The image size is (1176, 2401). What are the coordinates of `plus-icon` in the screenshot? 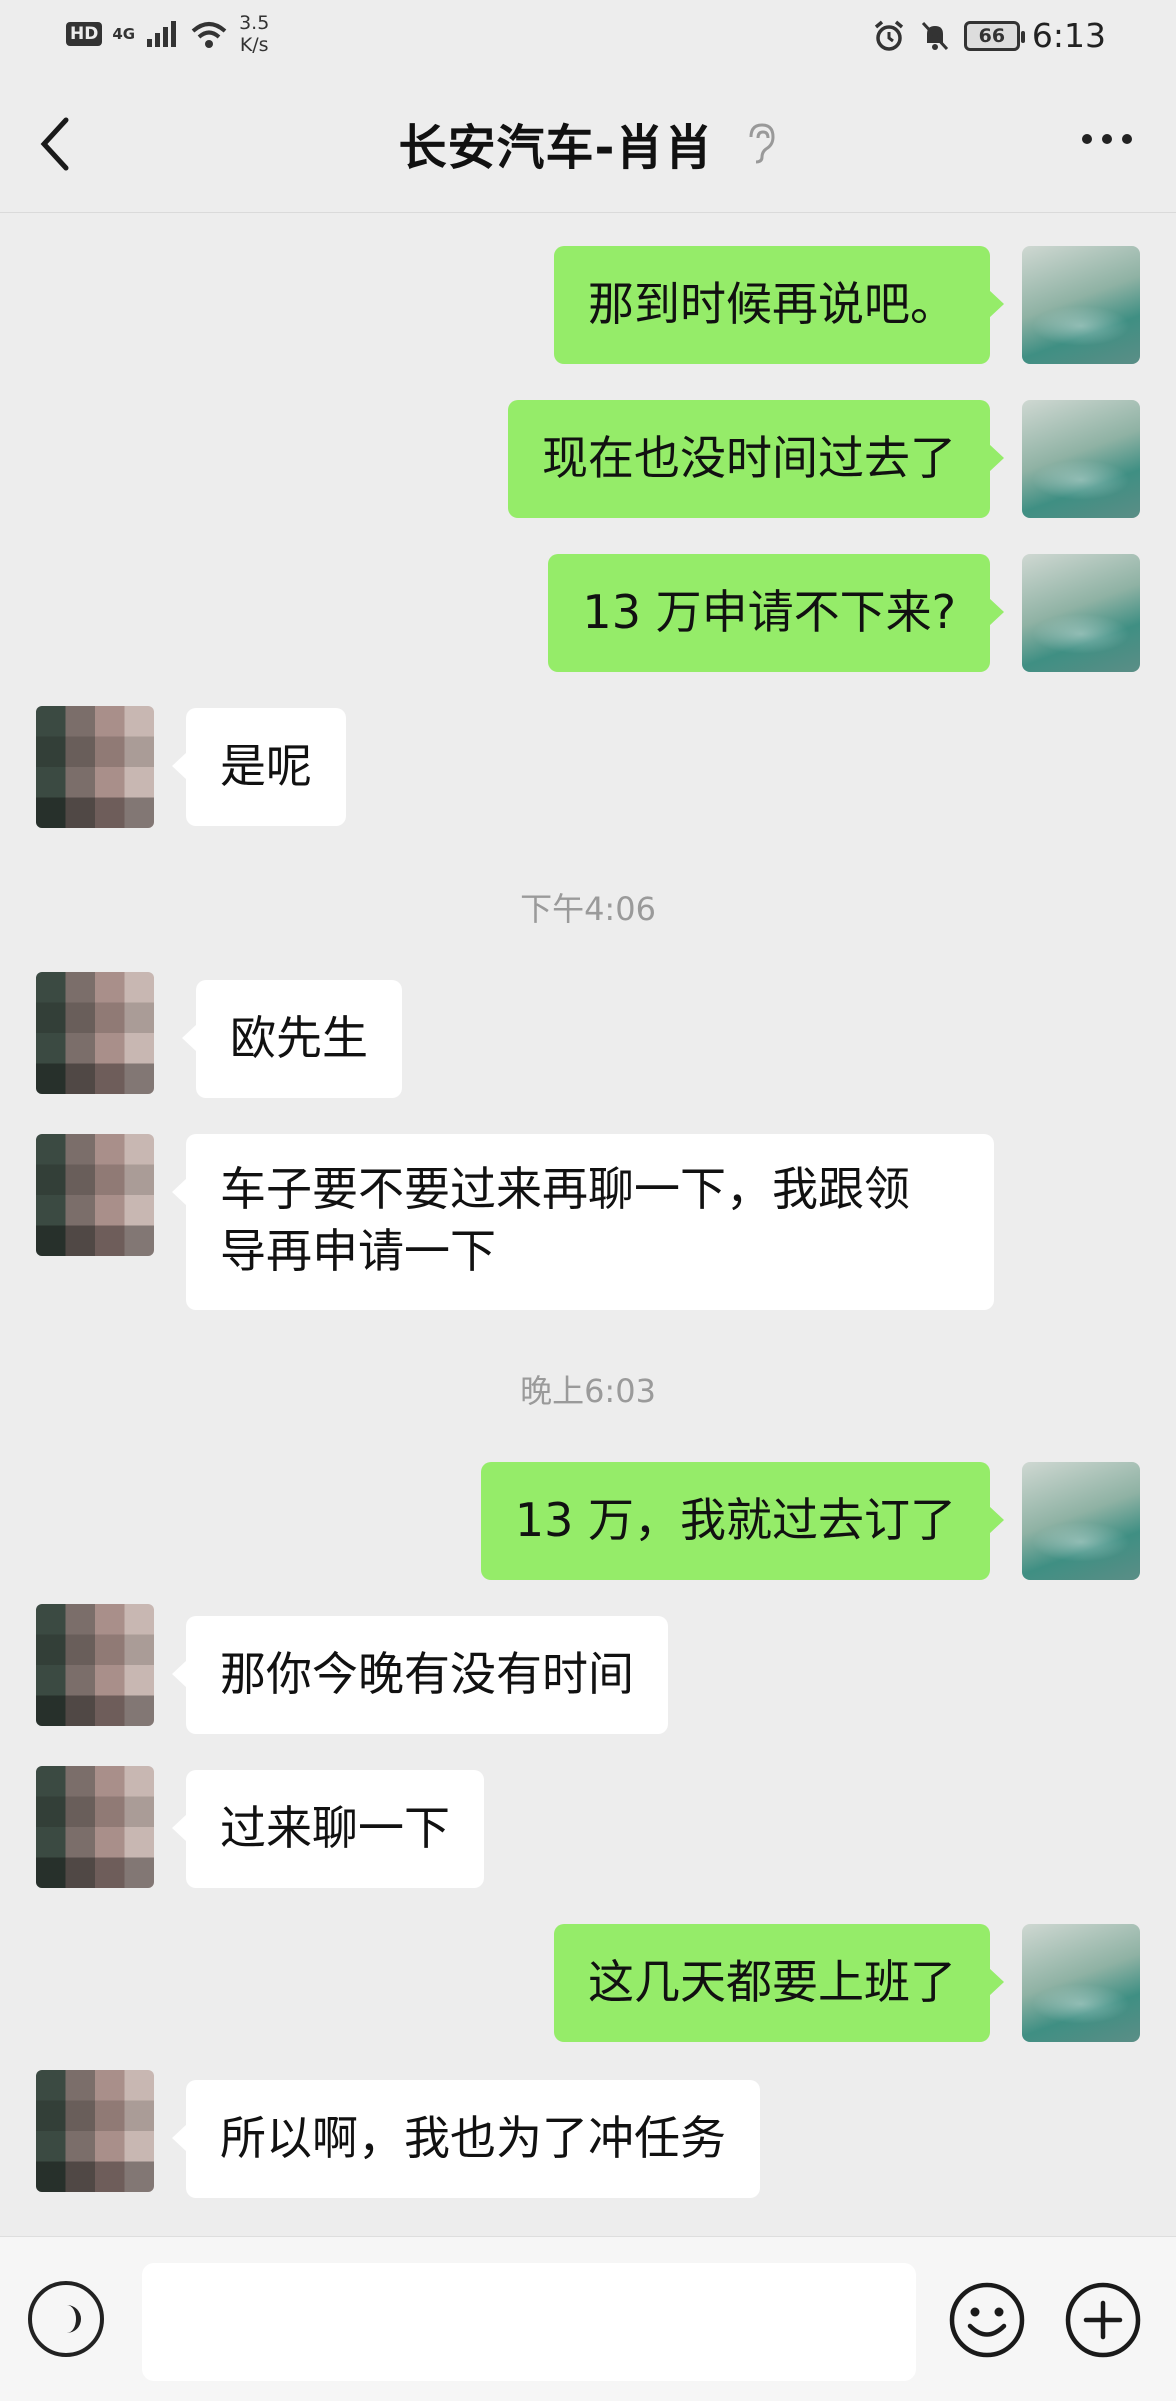 It's located at (1103, 2320).